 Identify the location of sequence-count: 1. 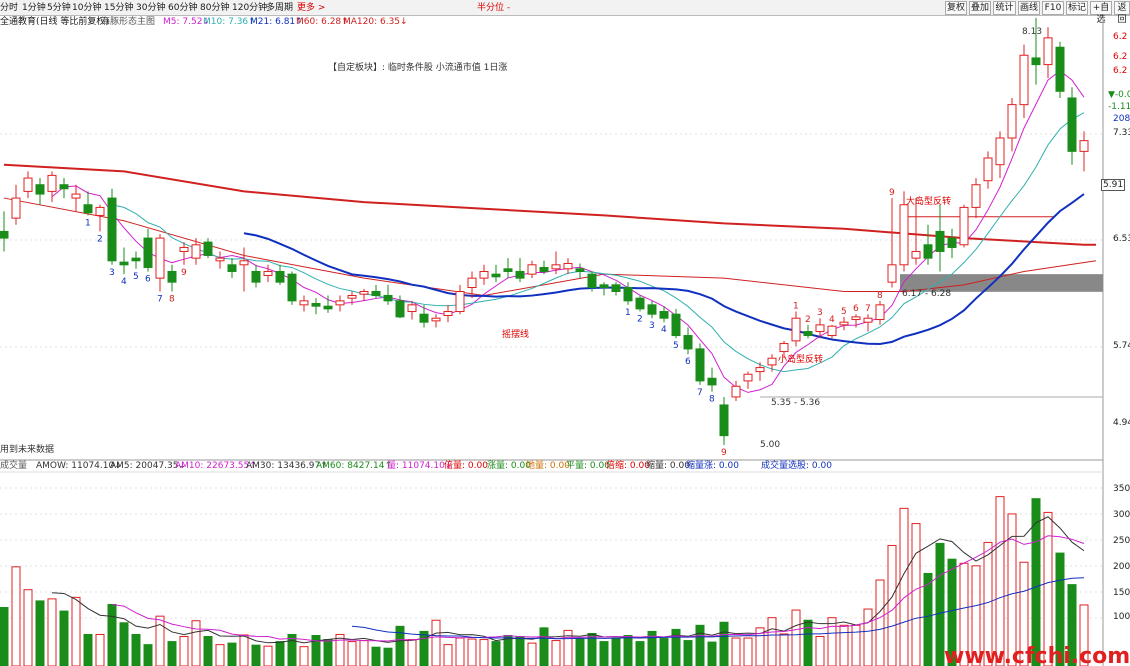
(796, 307).